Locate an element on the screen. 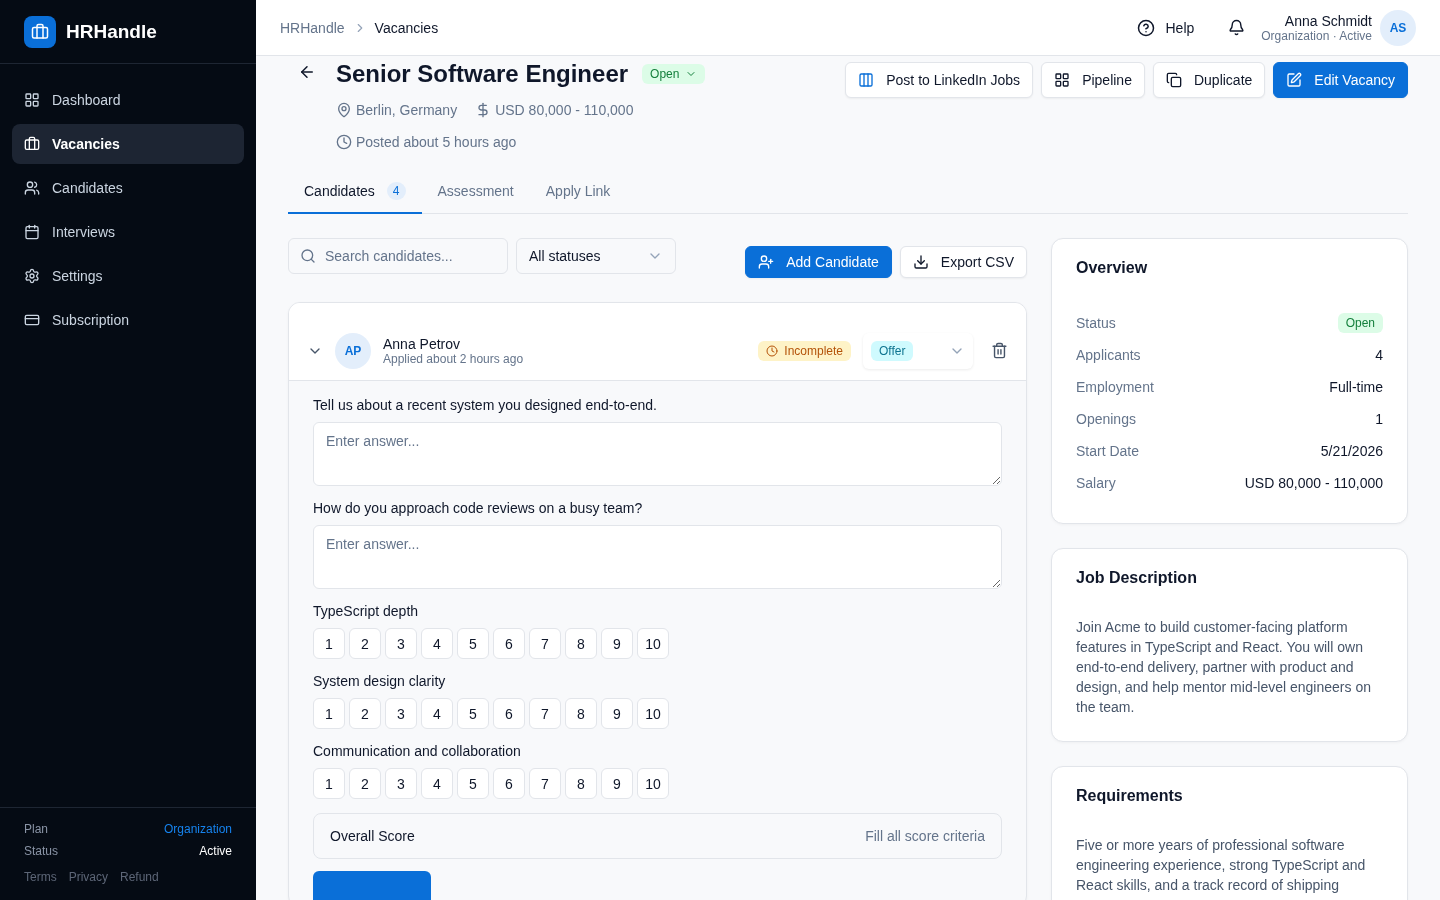 The image size is (1440, 900). overview-label: Salary is located at coordinates (1096, 483).